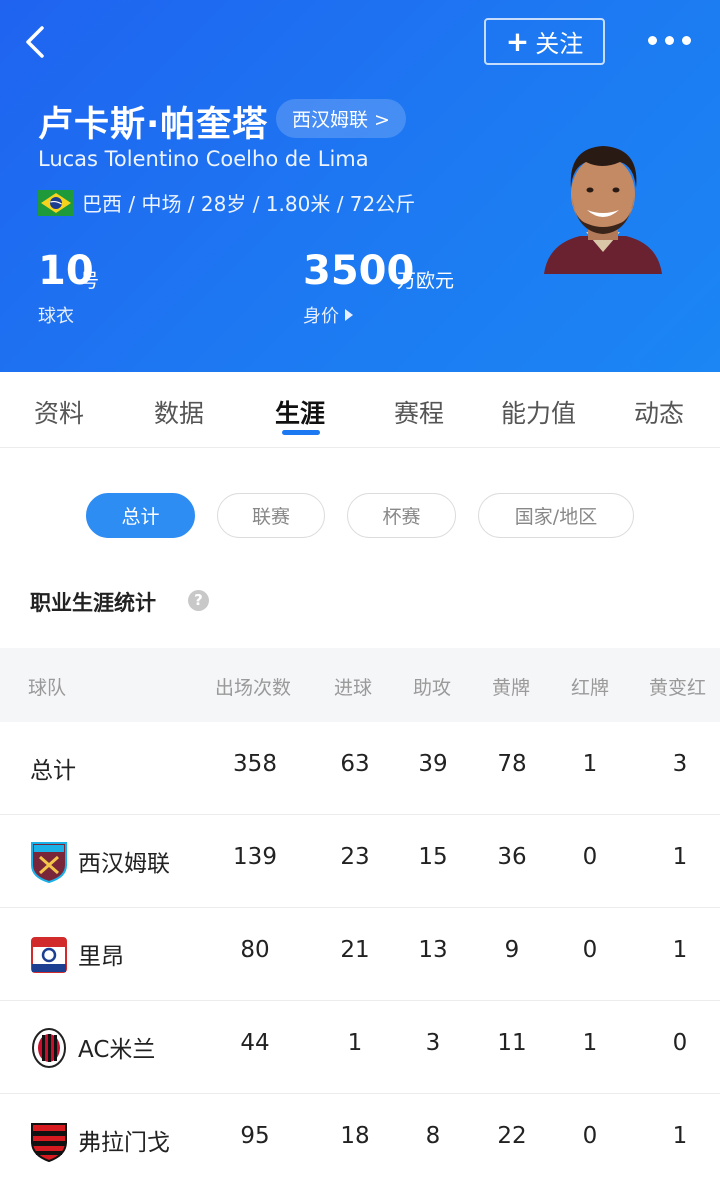  I want to click on ac-milan-badge-icon, so click(49, 1048).